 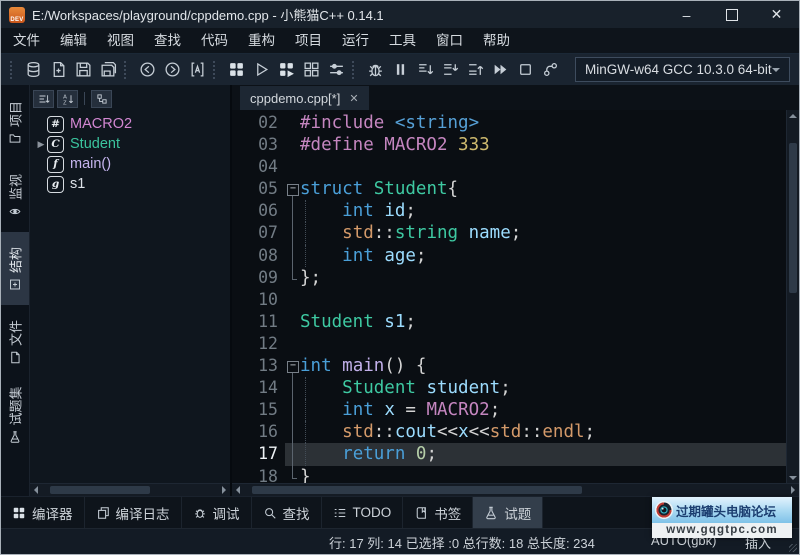 What do you see at coordinates (501, 70) in the screenshot?
I see `continue-button` at bounding box center [501, 70].